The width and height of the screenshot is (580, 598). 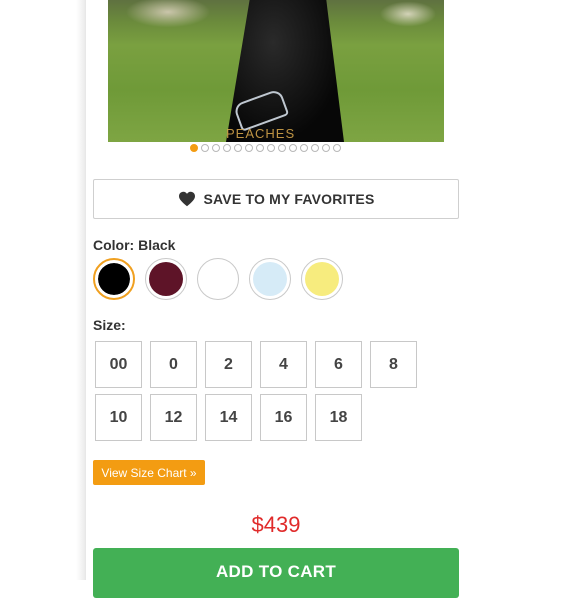 I want to click on size-option: 8, so click(x=393, y=364).